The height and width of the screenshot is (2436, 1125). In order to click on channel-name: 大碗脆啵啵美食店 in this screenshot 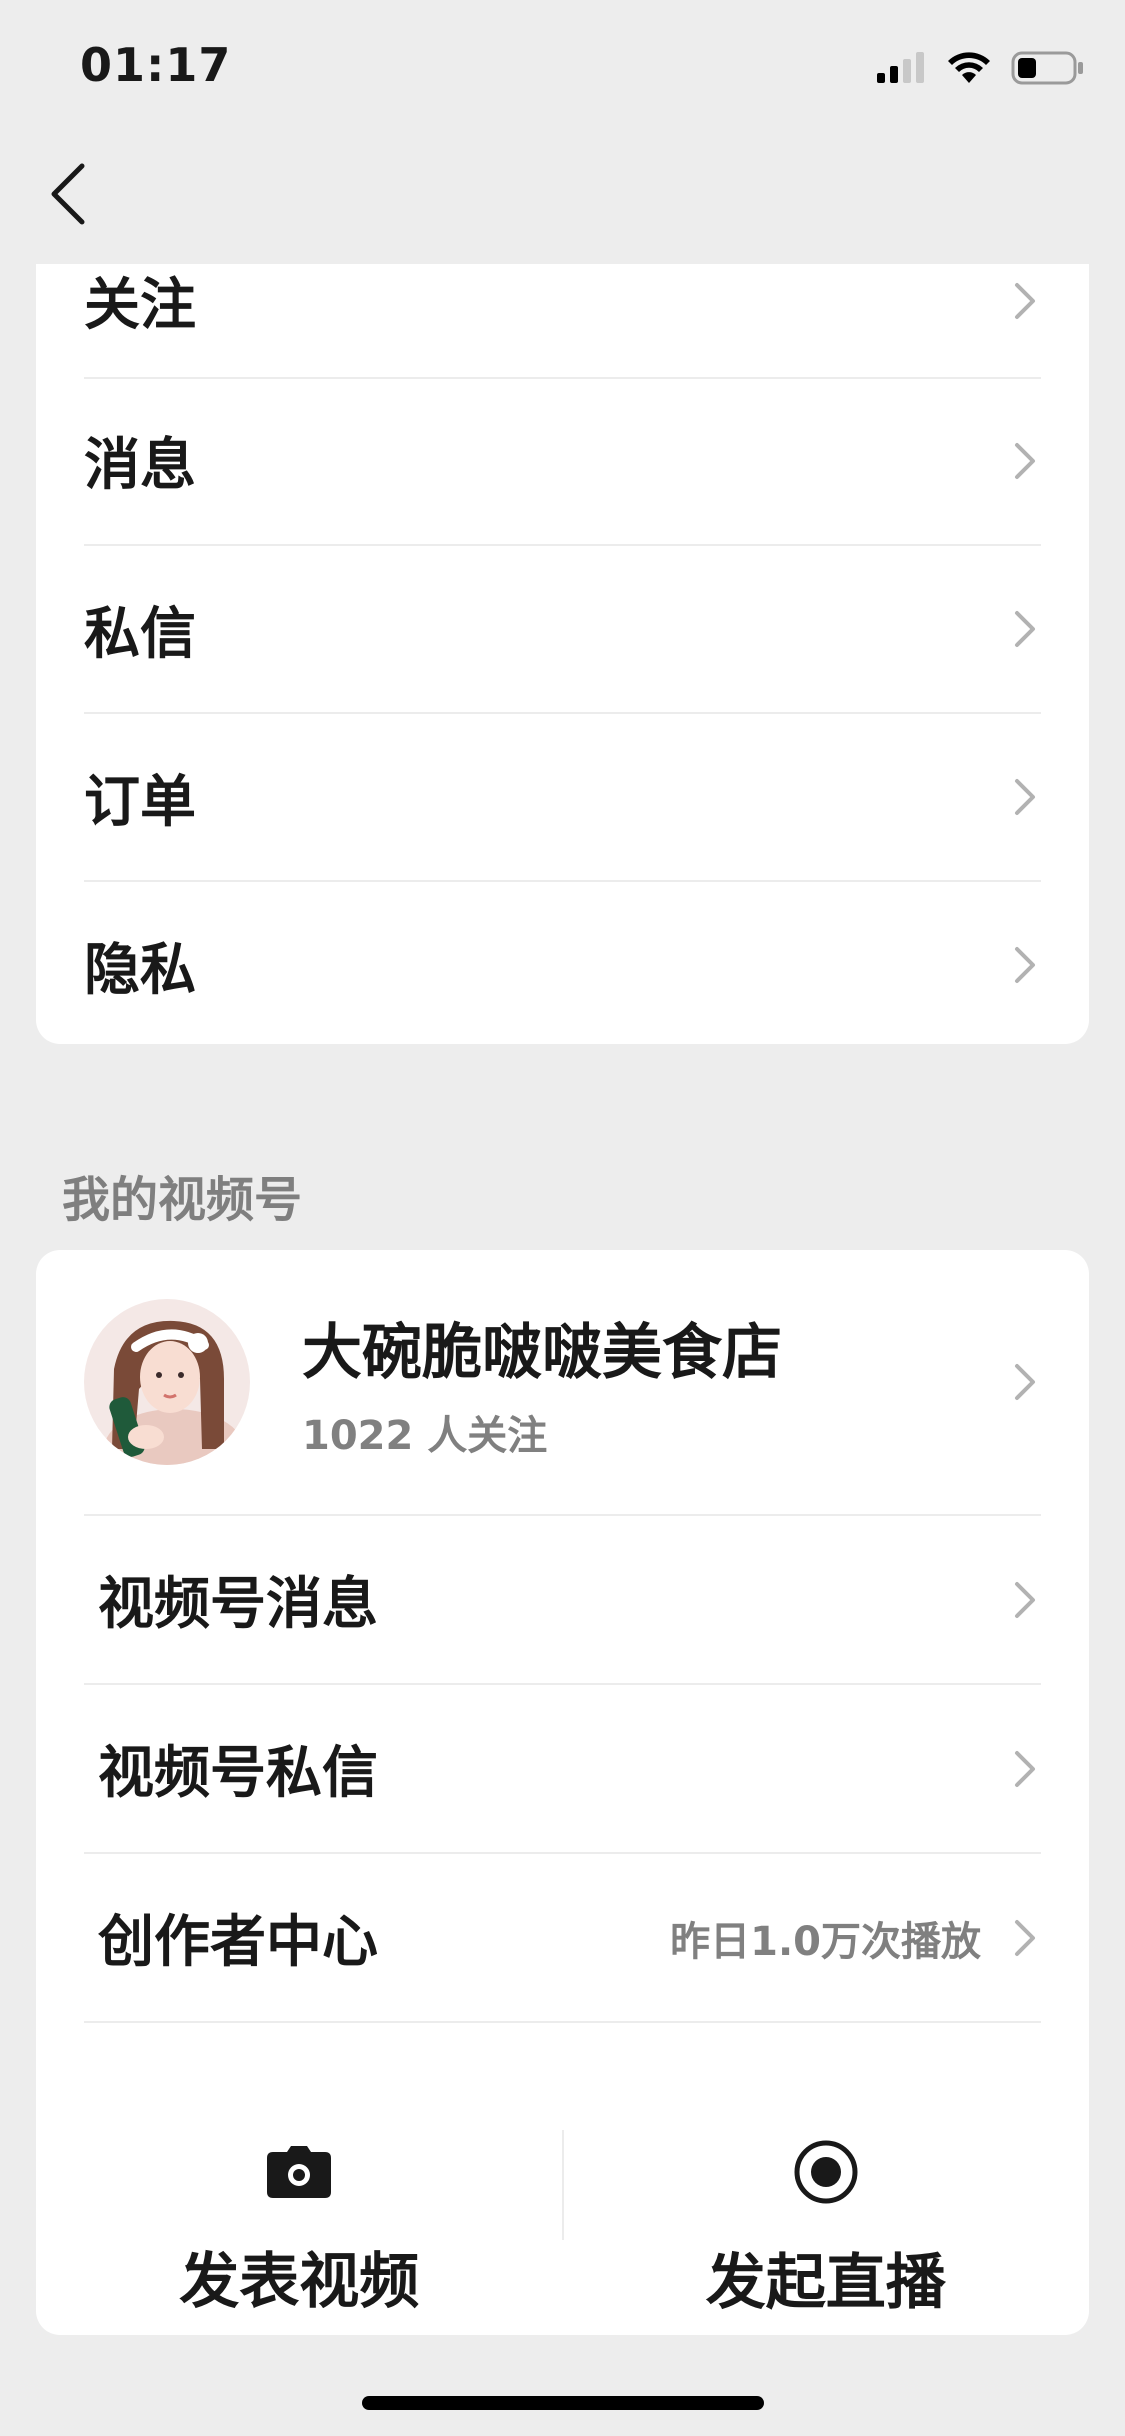, I will do `click(542, 1352)`.